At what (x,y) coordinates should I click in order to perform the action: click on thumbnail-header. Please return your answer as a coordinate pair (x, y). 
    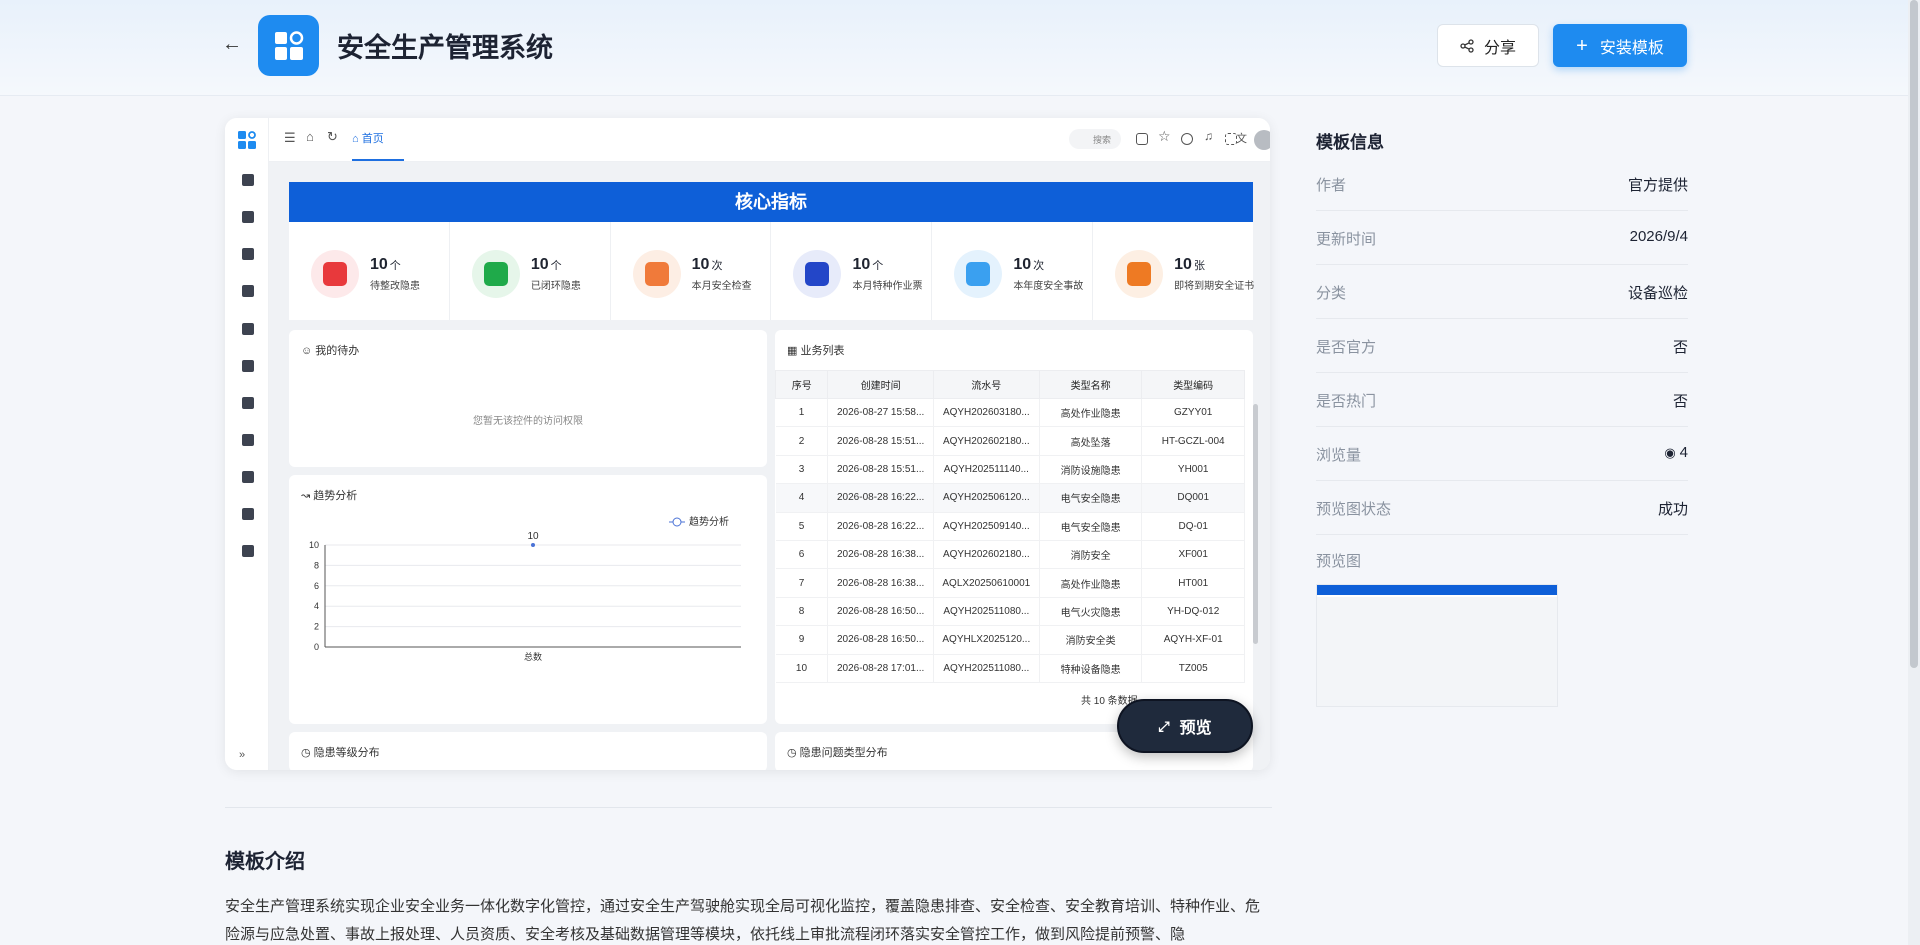
    Looking at the image, I should click on (1437, 590).